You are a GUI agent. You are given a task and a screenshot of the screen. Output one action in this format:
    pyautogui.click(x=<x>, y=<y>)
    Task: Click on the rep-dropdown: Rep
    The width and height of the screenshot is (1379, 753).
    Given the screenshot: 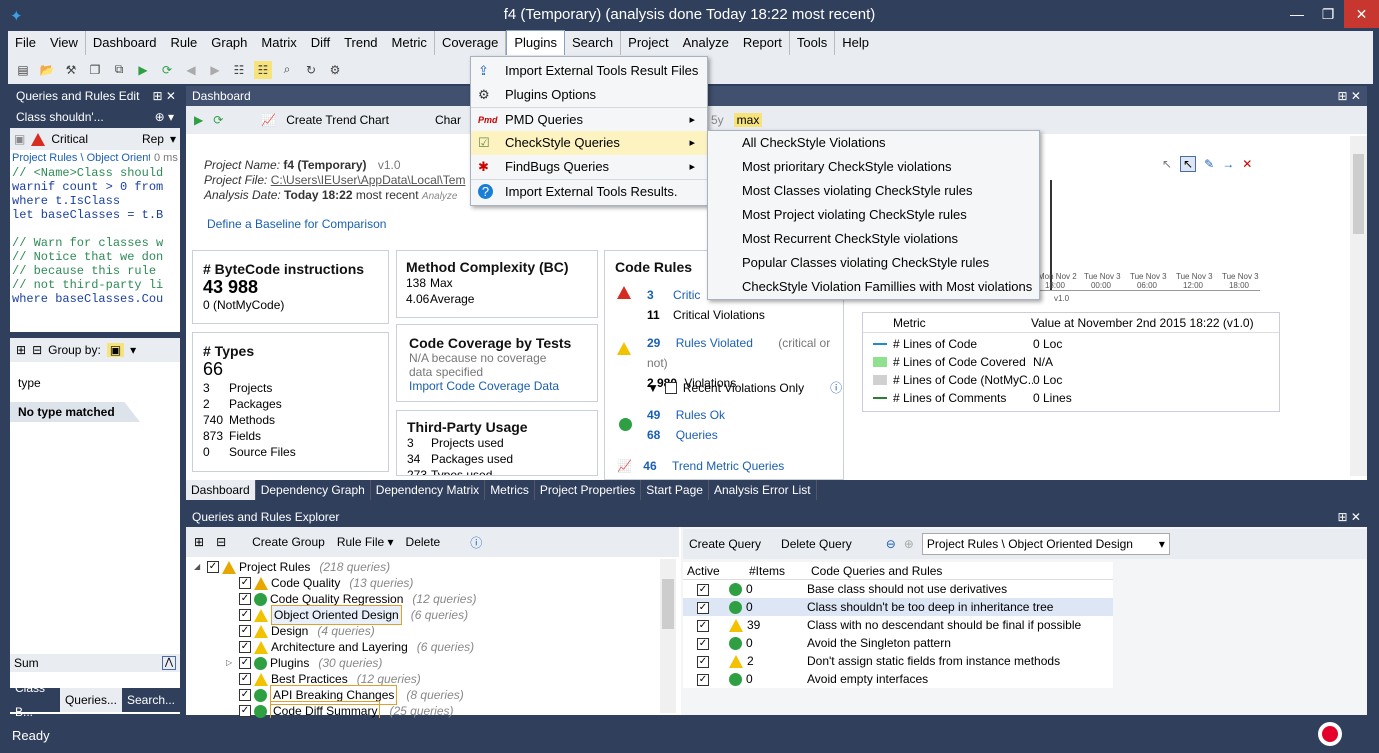 What is the action you would take?
    pyautogui.click(x=153, y=139)
    